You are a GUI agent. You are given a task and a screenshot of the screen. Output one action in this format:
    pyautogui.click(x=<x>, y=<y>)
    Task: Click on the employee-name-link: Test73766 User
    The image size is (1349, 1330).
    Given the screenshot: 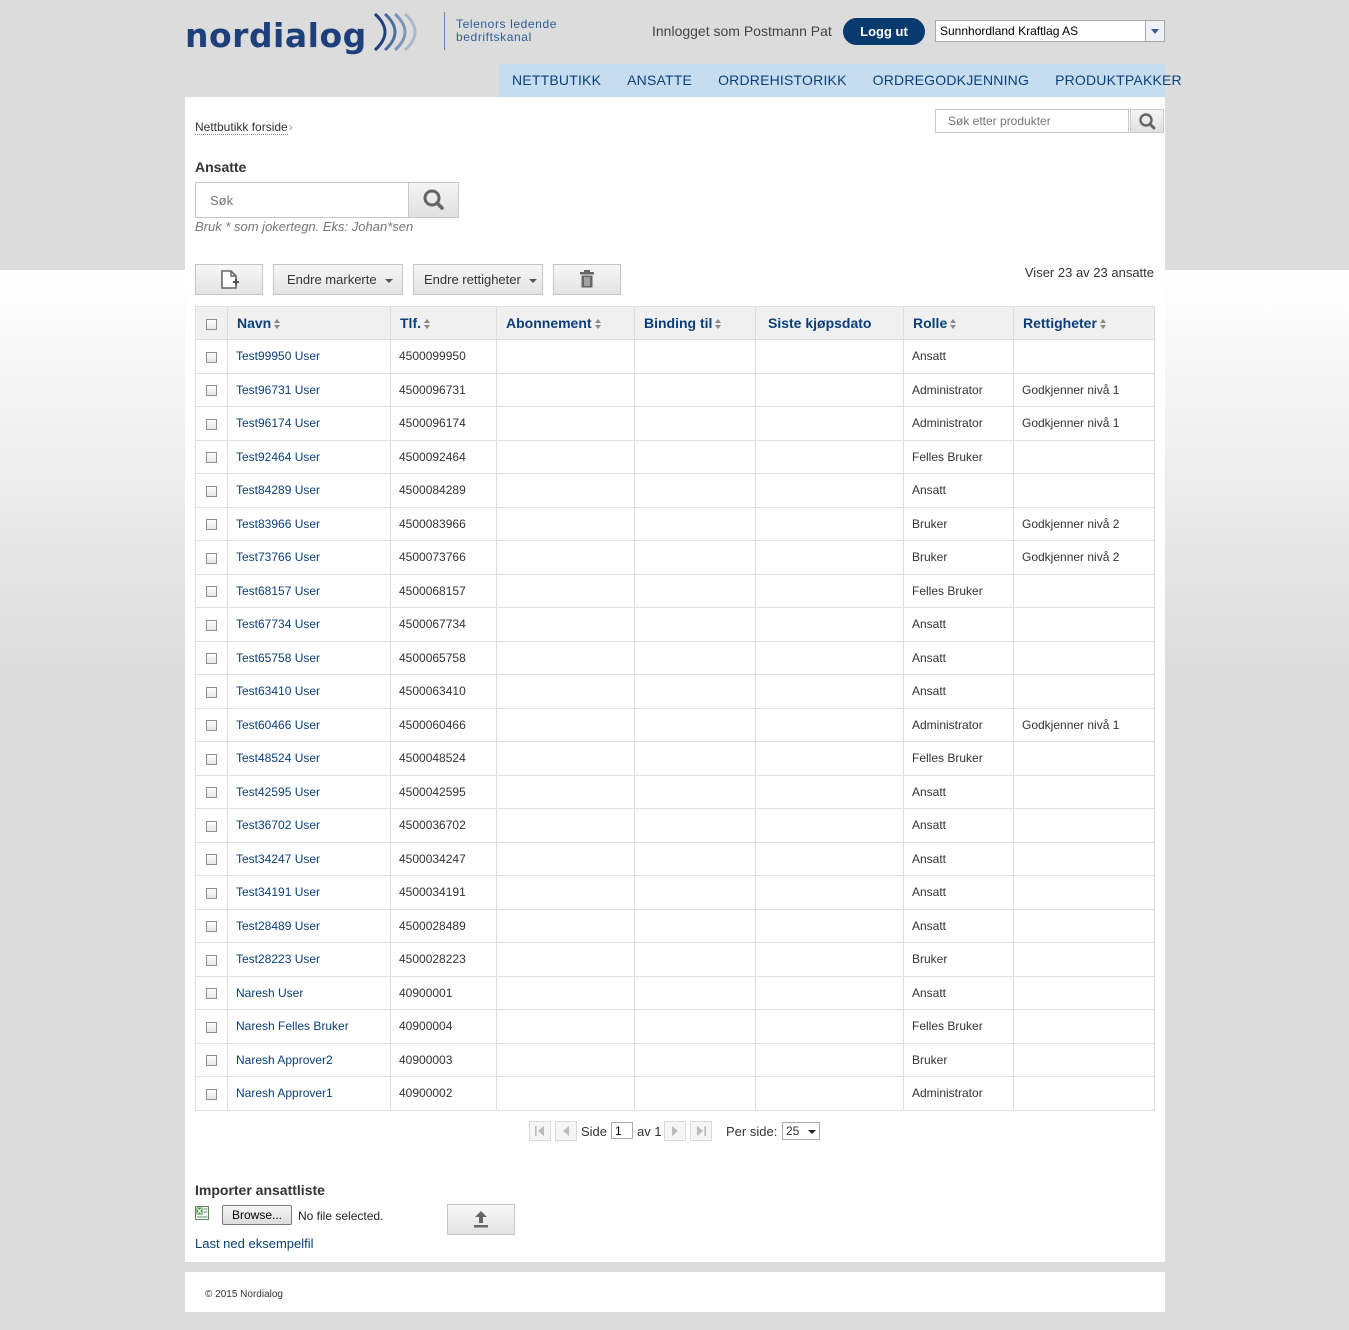 What is the action you would take?
    pyautogui.click(x=309, y=557)
    